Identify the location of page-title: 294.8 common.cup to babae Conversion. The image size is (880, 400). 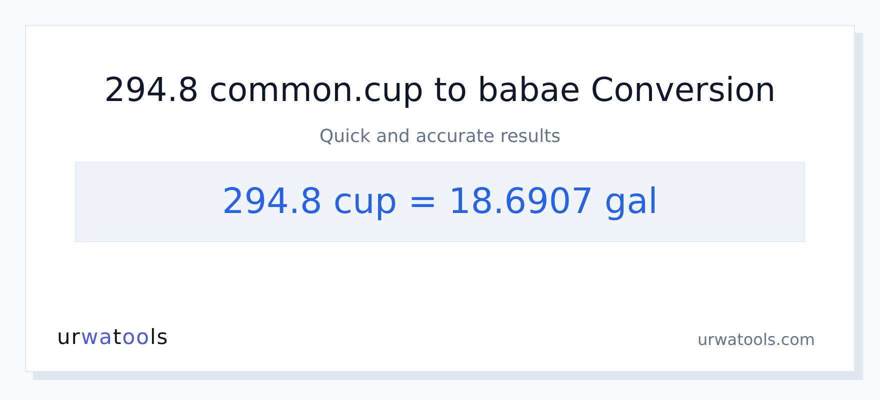
(440, 90).